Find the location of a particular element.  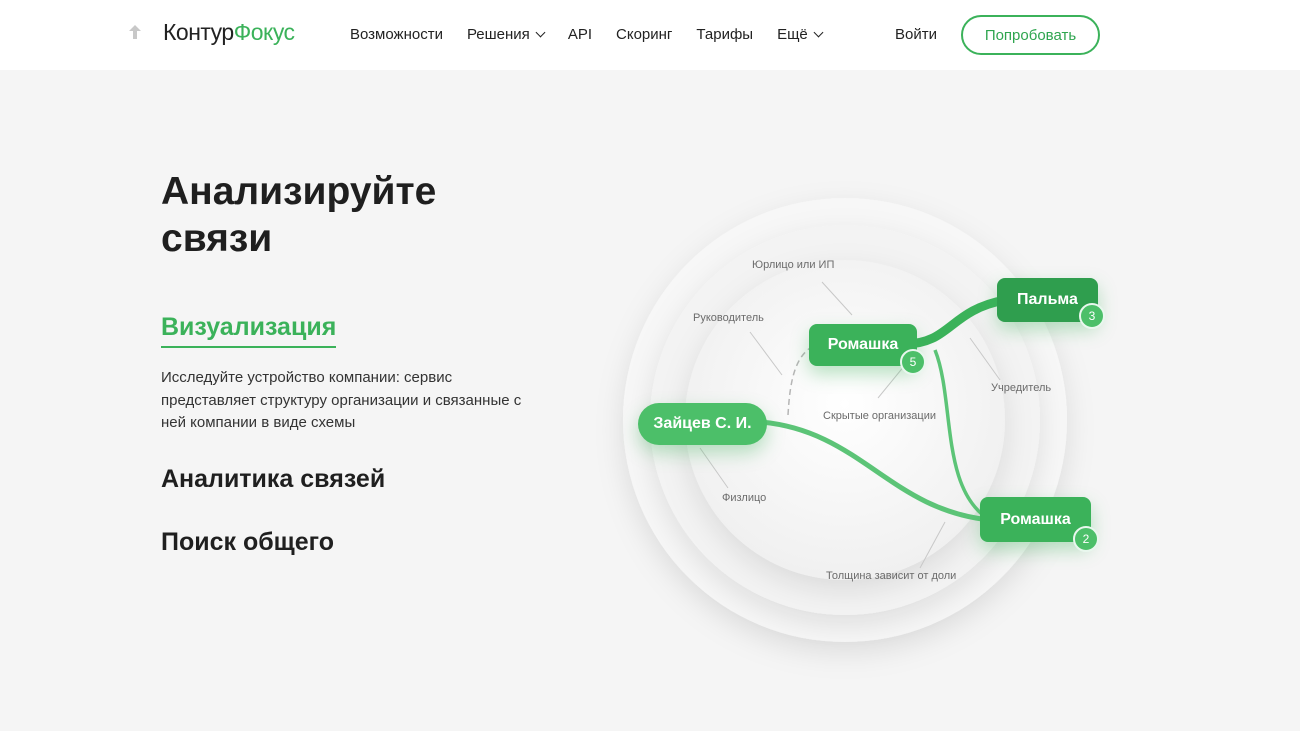

node-palma-label: Пальма is located at coordinates (1047, 299).